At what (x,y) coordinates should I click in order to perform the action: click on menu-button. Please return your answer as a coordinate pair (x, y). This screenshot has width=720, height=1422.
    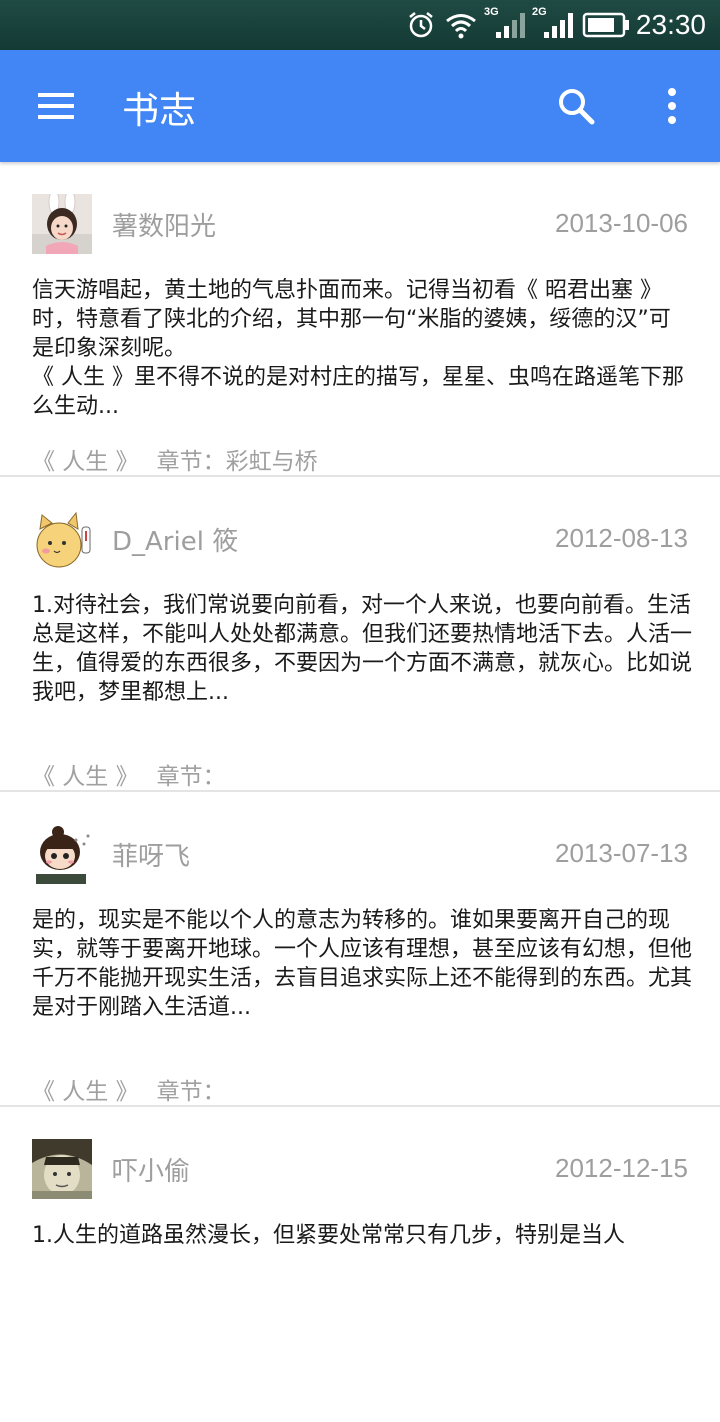
    Looking at the image, I should click on (56, 106).